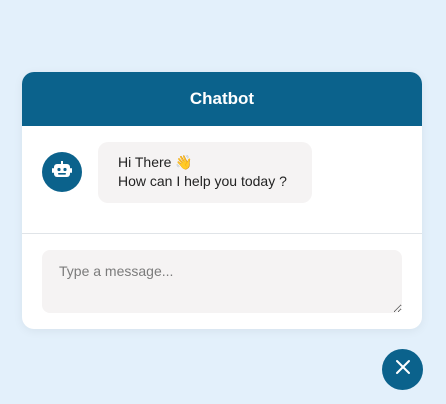 The height and width of the screenshot is (404, 446). I want to click on close-button, so click(402, 369).